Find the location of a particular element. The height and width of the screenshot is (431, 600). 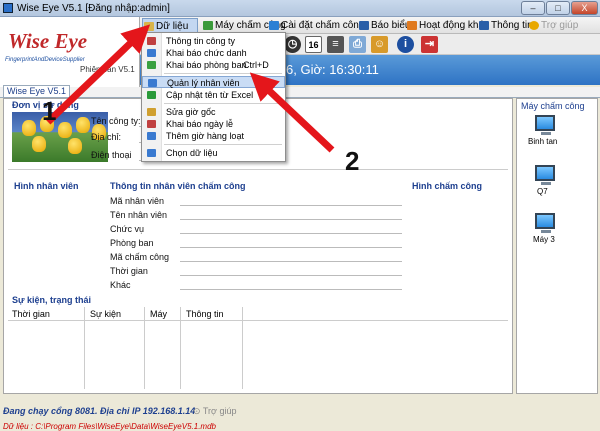

col-info: Thông tin is located at coordinates (205, 314).